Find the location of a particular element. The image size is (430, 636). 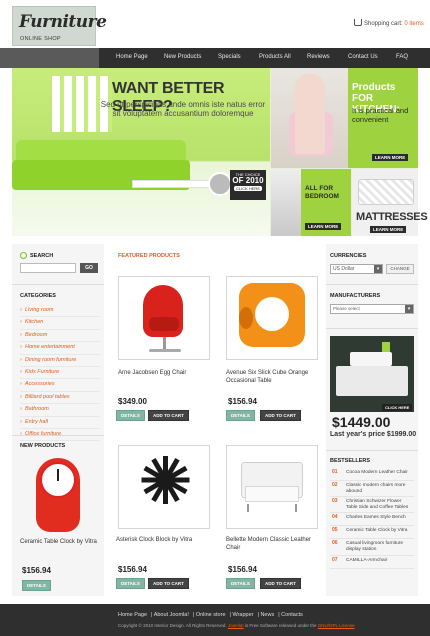

shopping-cart: Shopping cart: 0 items is located at coordinates (389, 23).